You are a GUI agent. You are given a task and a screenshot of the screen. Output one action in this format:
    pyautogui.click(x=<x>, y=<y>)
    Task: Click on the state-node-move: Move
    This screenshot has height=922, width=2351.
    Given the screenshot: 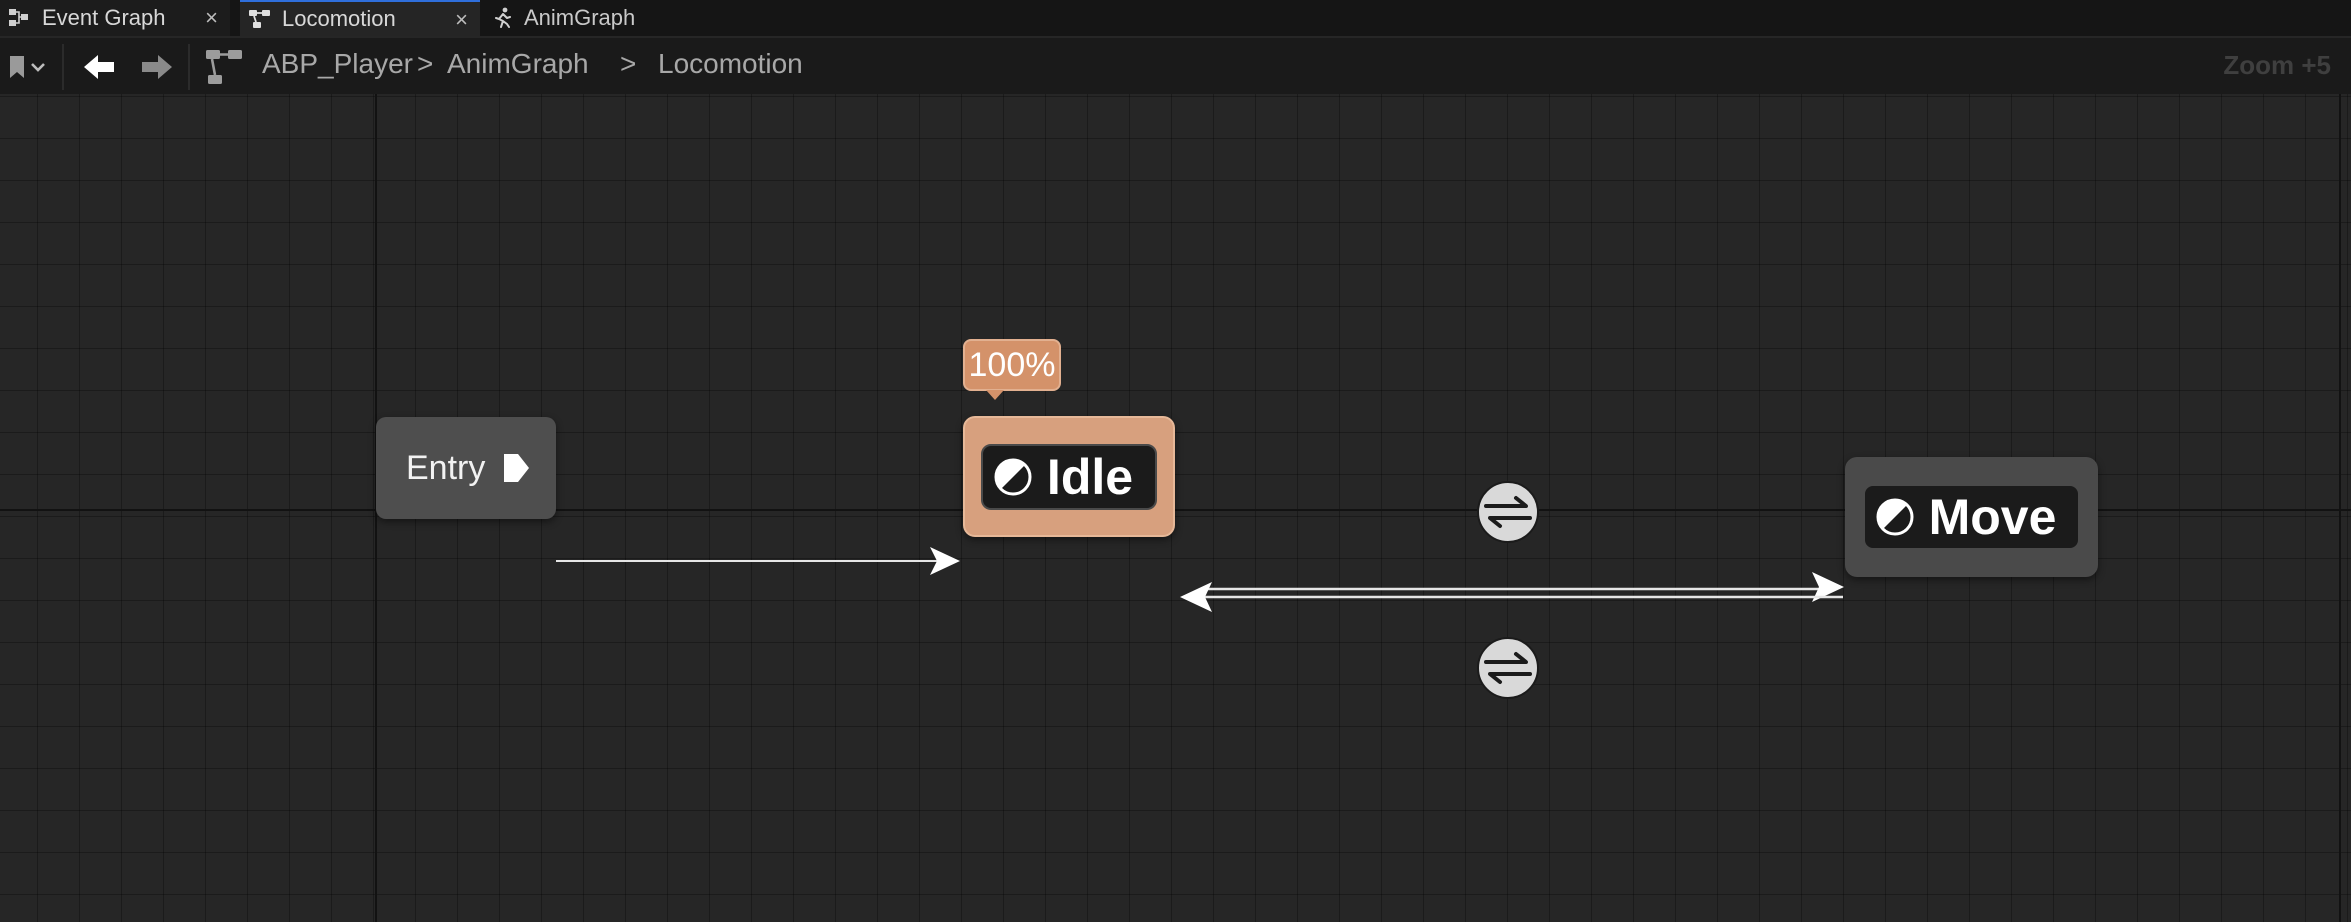 What is the action you would take?
    pyautogui.click(x=1971, y=517)
    